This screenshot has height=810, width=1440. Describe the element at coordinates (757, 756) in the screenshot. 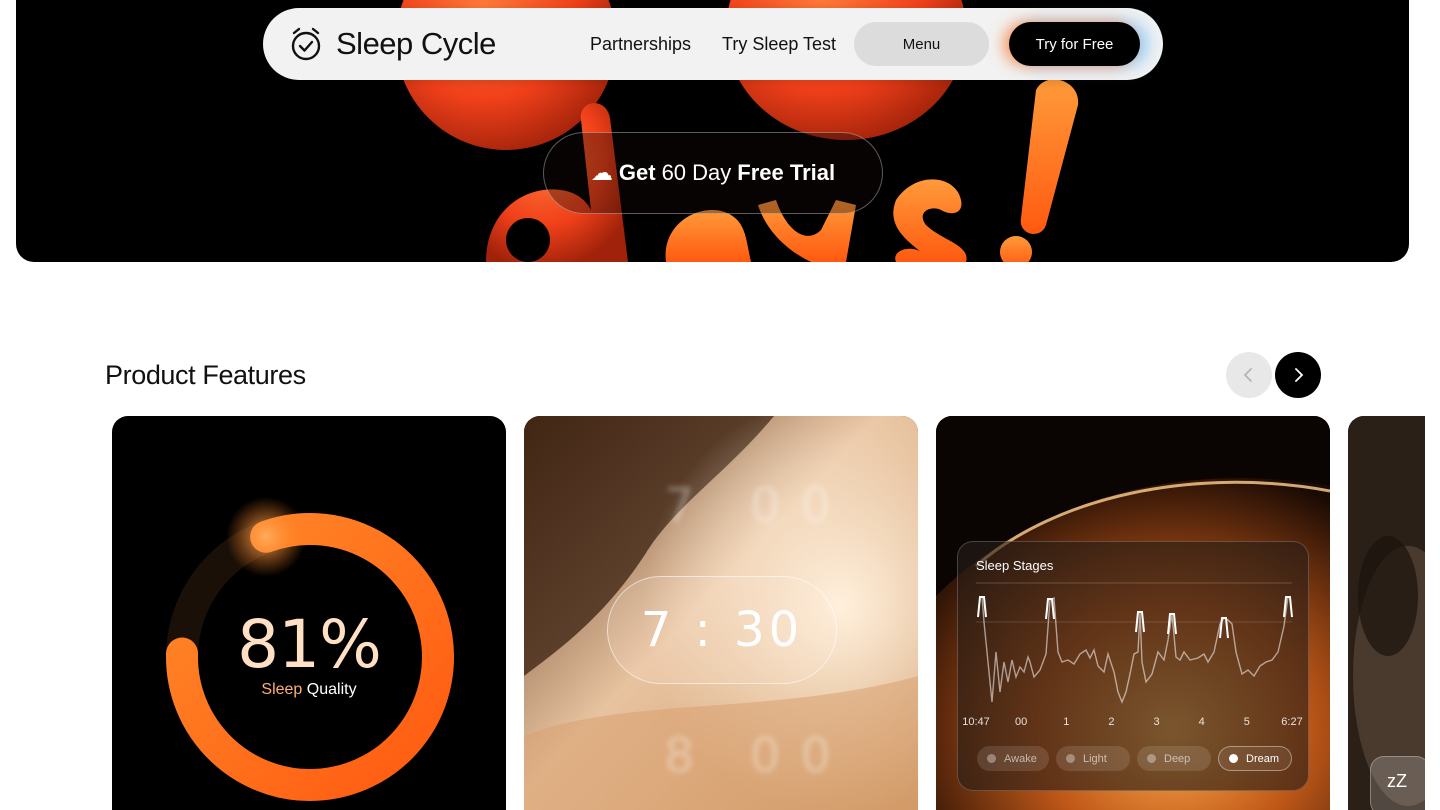

I see `alarm-time-below: 8 00` at that location.